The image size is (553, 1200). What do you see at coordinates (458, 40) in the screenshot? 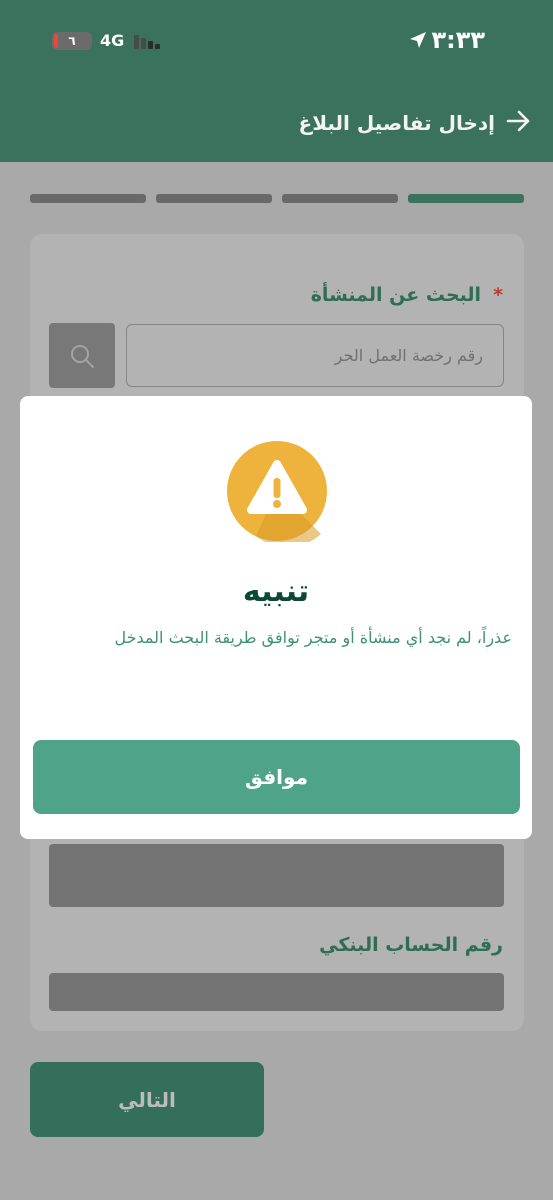
I see `status-time: ٣:٣٣` at bounding box center [458, 40].